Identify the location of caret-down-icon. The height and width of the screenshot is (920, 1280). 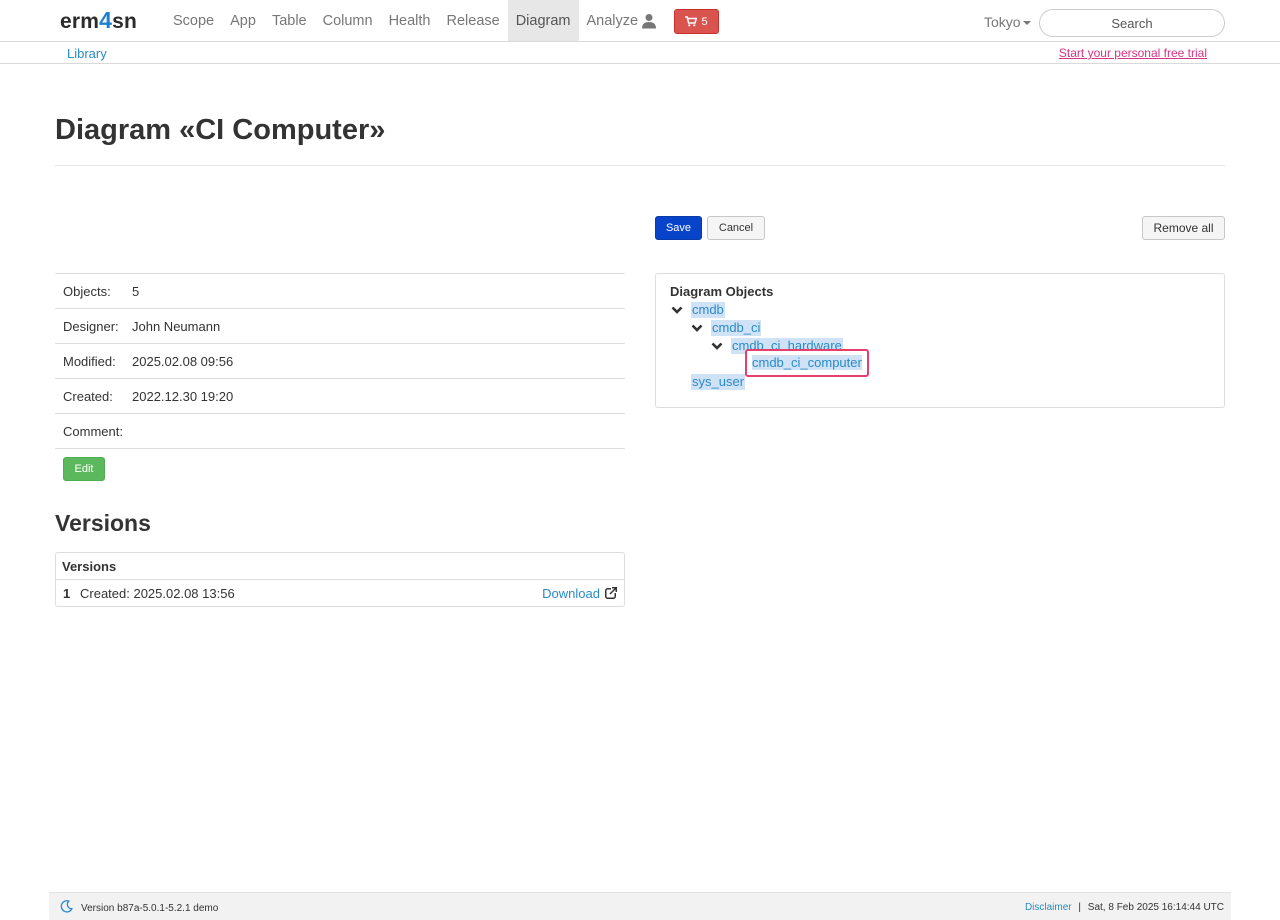
(1026, 23).